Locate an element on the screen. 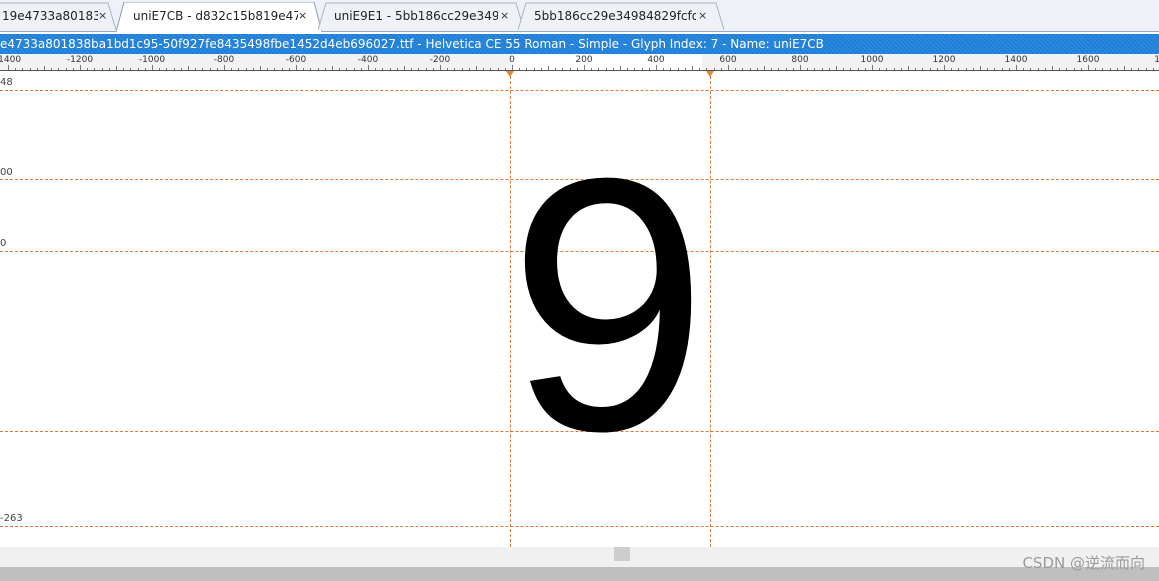 This screenshot has height=581, width=1159. guideline-ascender is located at coordinates (579, 90).